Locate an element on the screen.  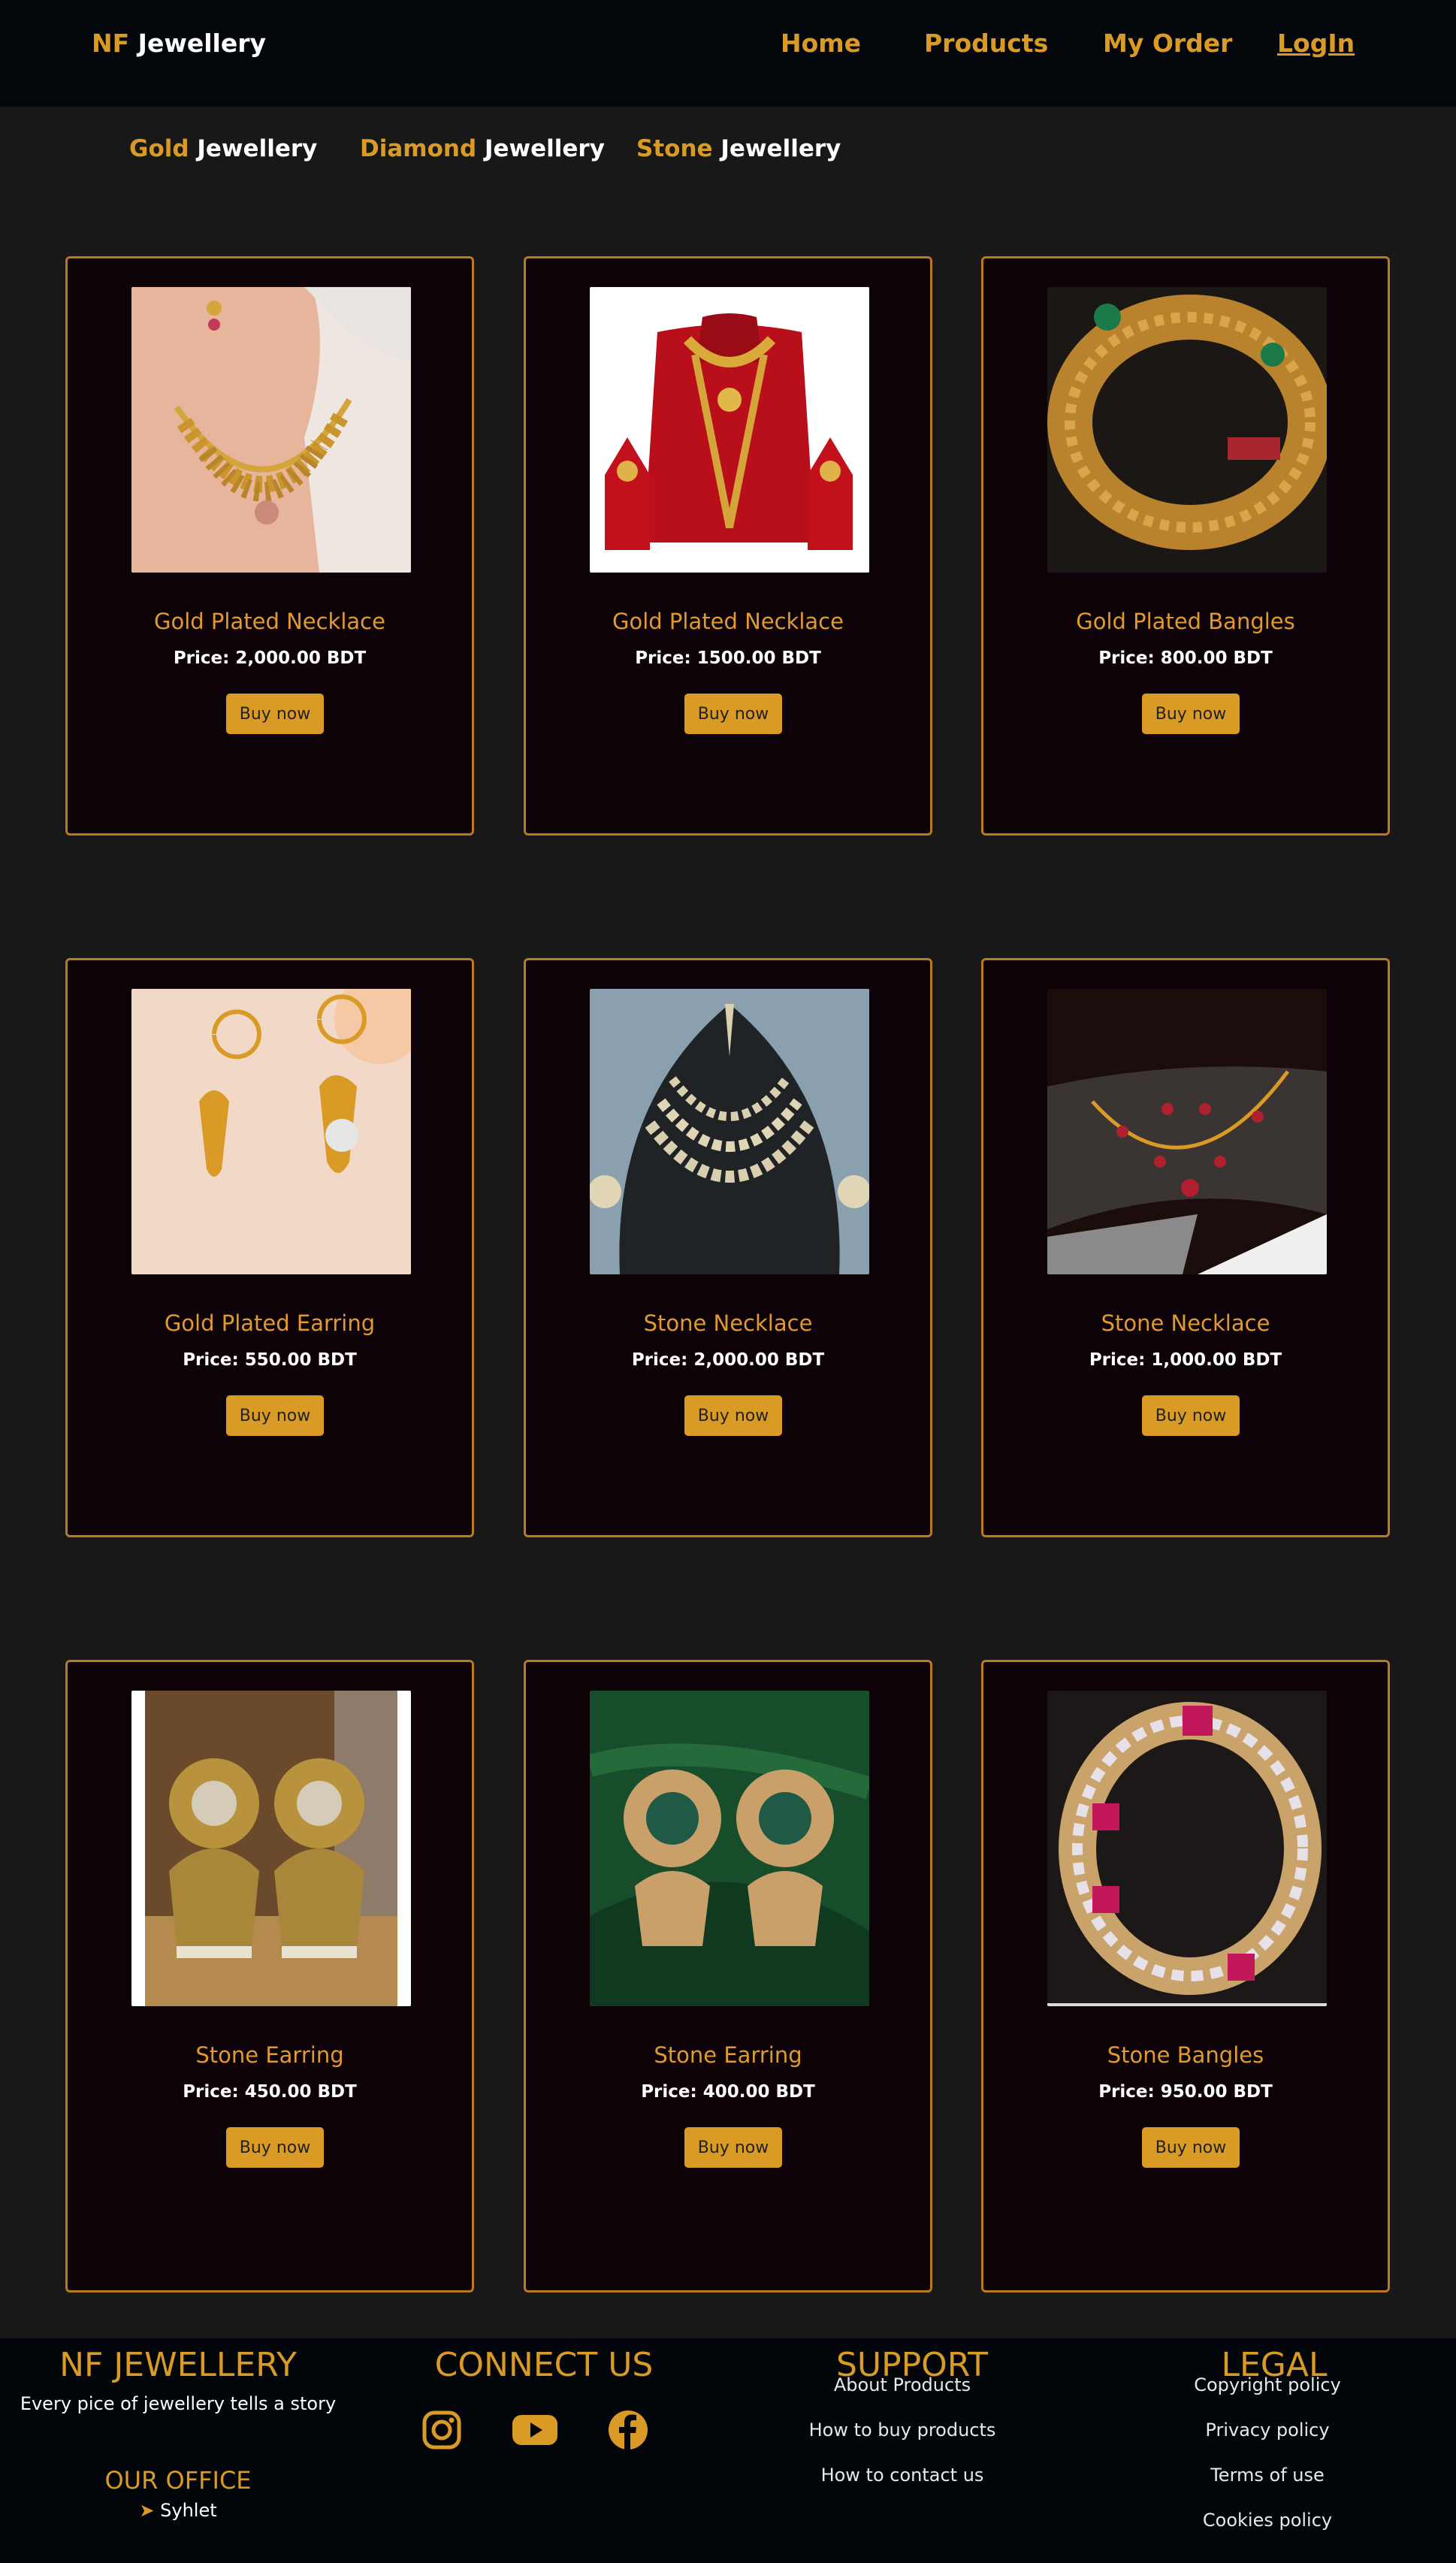
product-price: Price: 800.00 BDT is located at coordinates (1185, 658).